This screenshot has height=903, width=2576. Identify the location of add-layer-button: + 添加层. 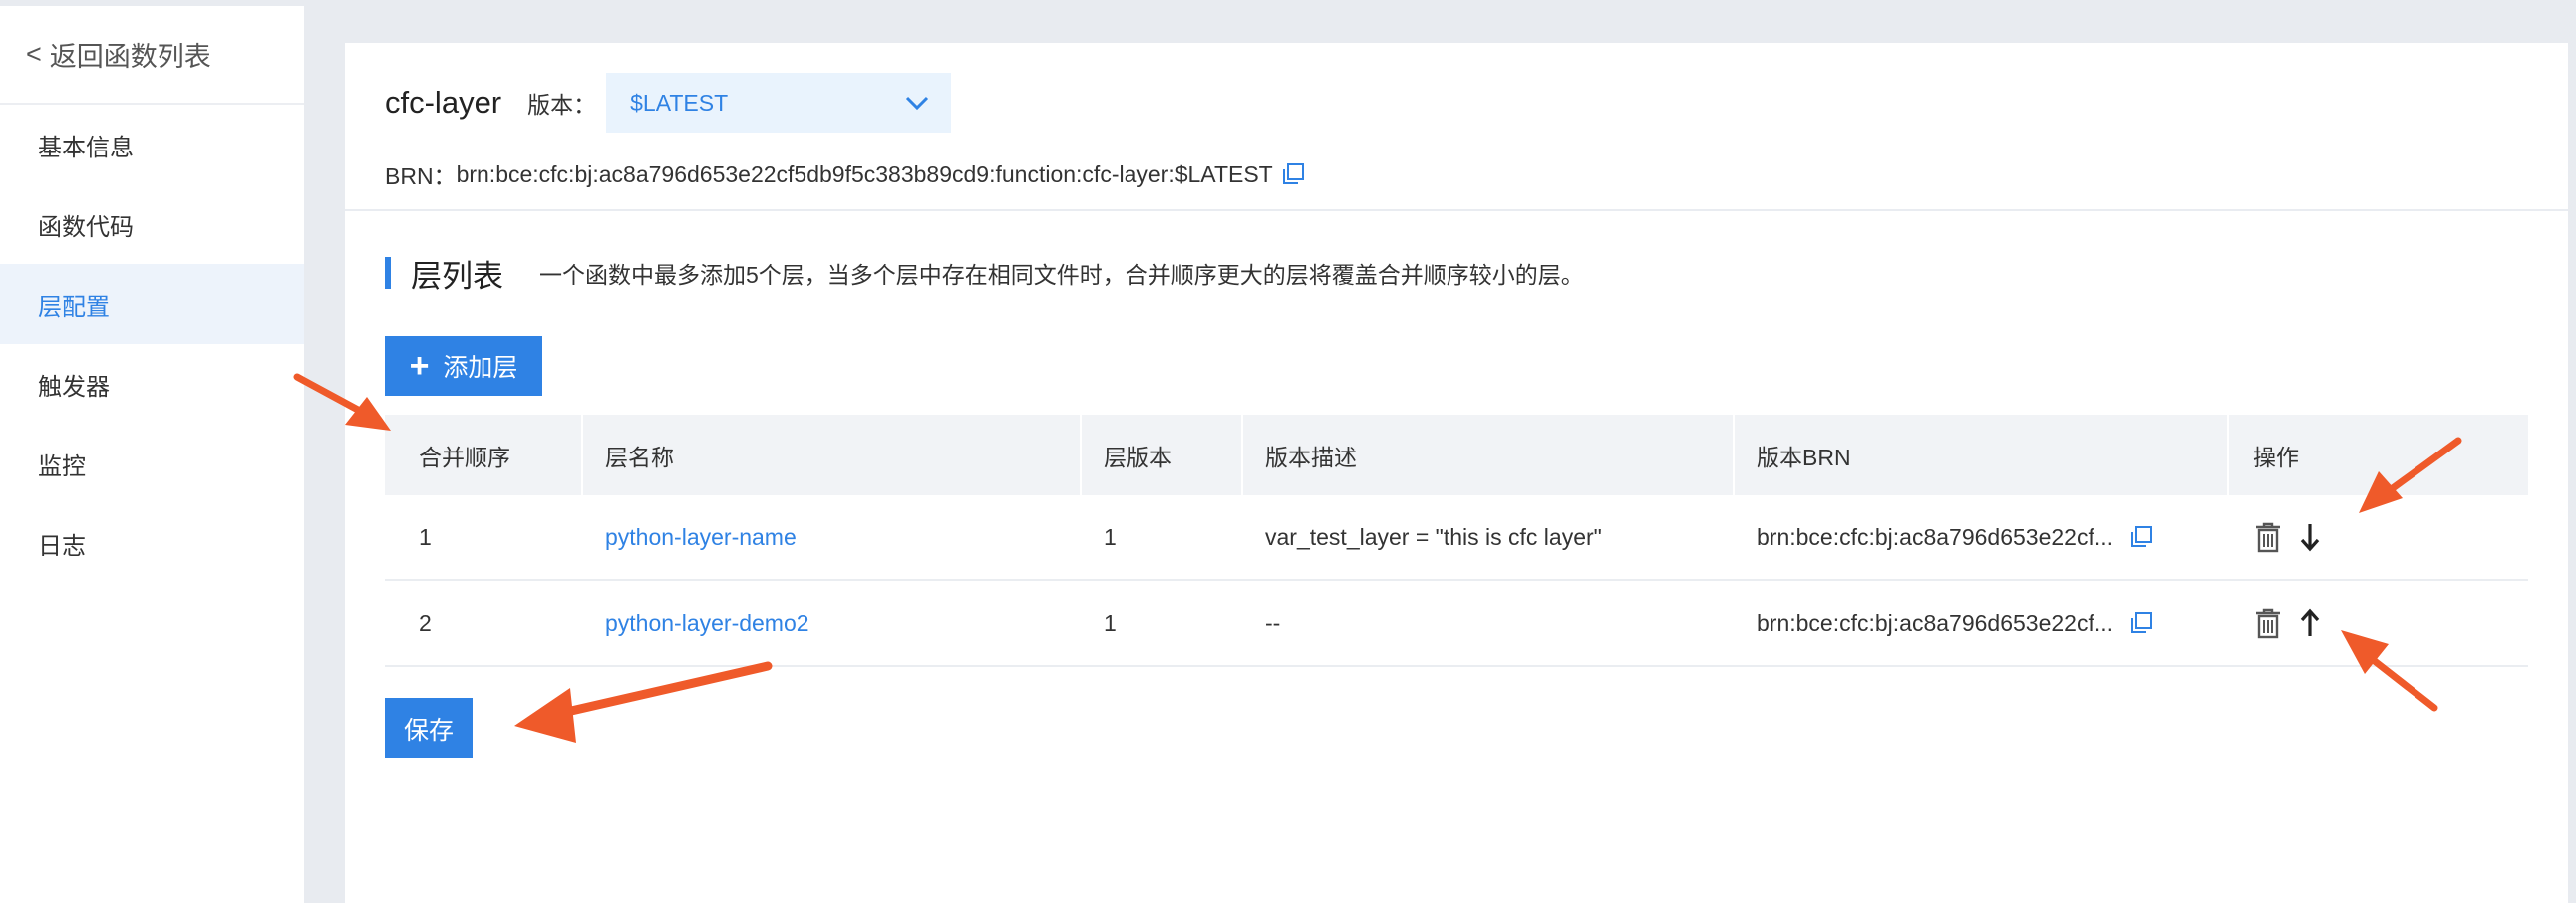
(463, 366).